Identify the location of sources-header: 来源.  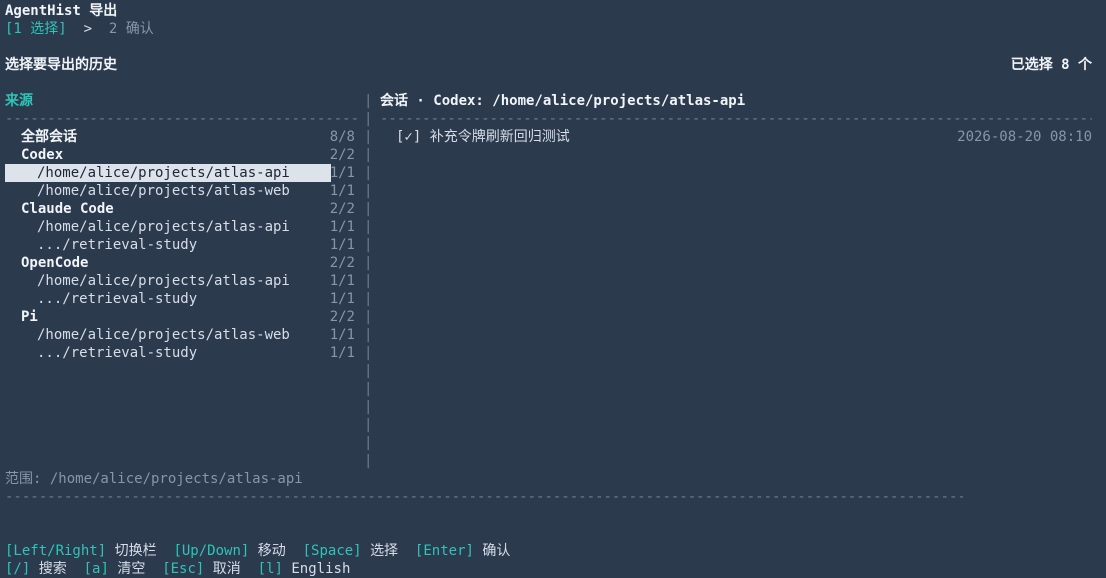
(19, 101).